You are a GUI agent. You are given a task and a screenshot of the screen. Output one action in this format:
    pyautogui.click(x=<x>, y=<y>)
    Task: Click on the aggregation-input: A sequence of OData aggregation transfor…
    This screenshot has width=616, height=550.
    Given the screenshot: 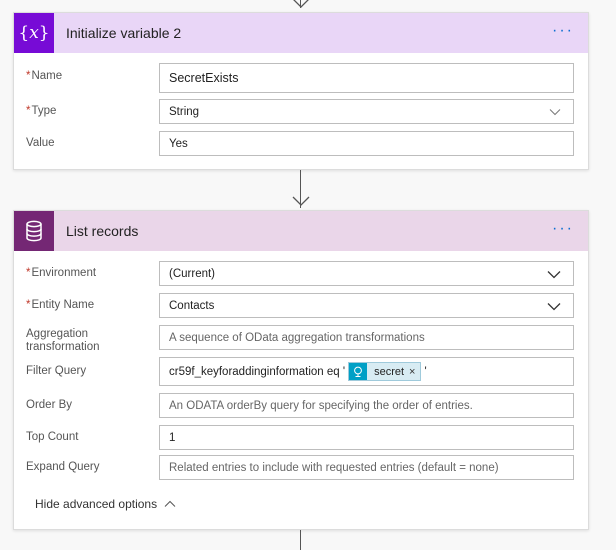 What is the action you would take?
    pyautogui.click(x=366, y=337)
    